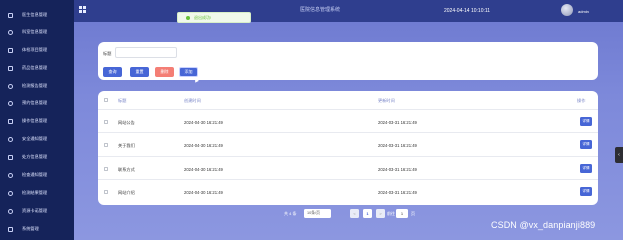 The width and height of the screenshot is (623, 240). Describe the element at coordinates (348, 62) in the screenshot. I see `search-panel: 标题 查询 重置 删除 添加` at that location.